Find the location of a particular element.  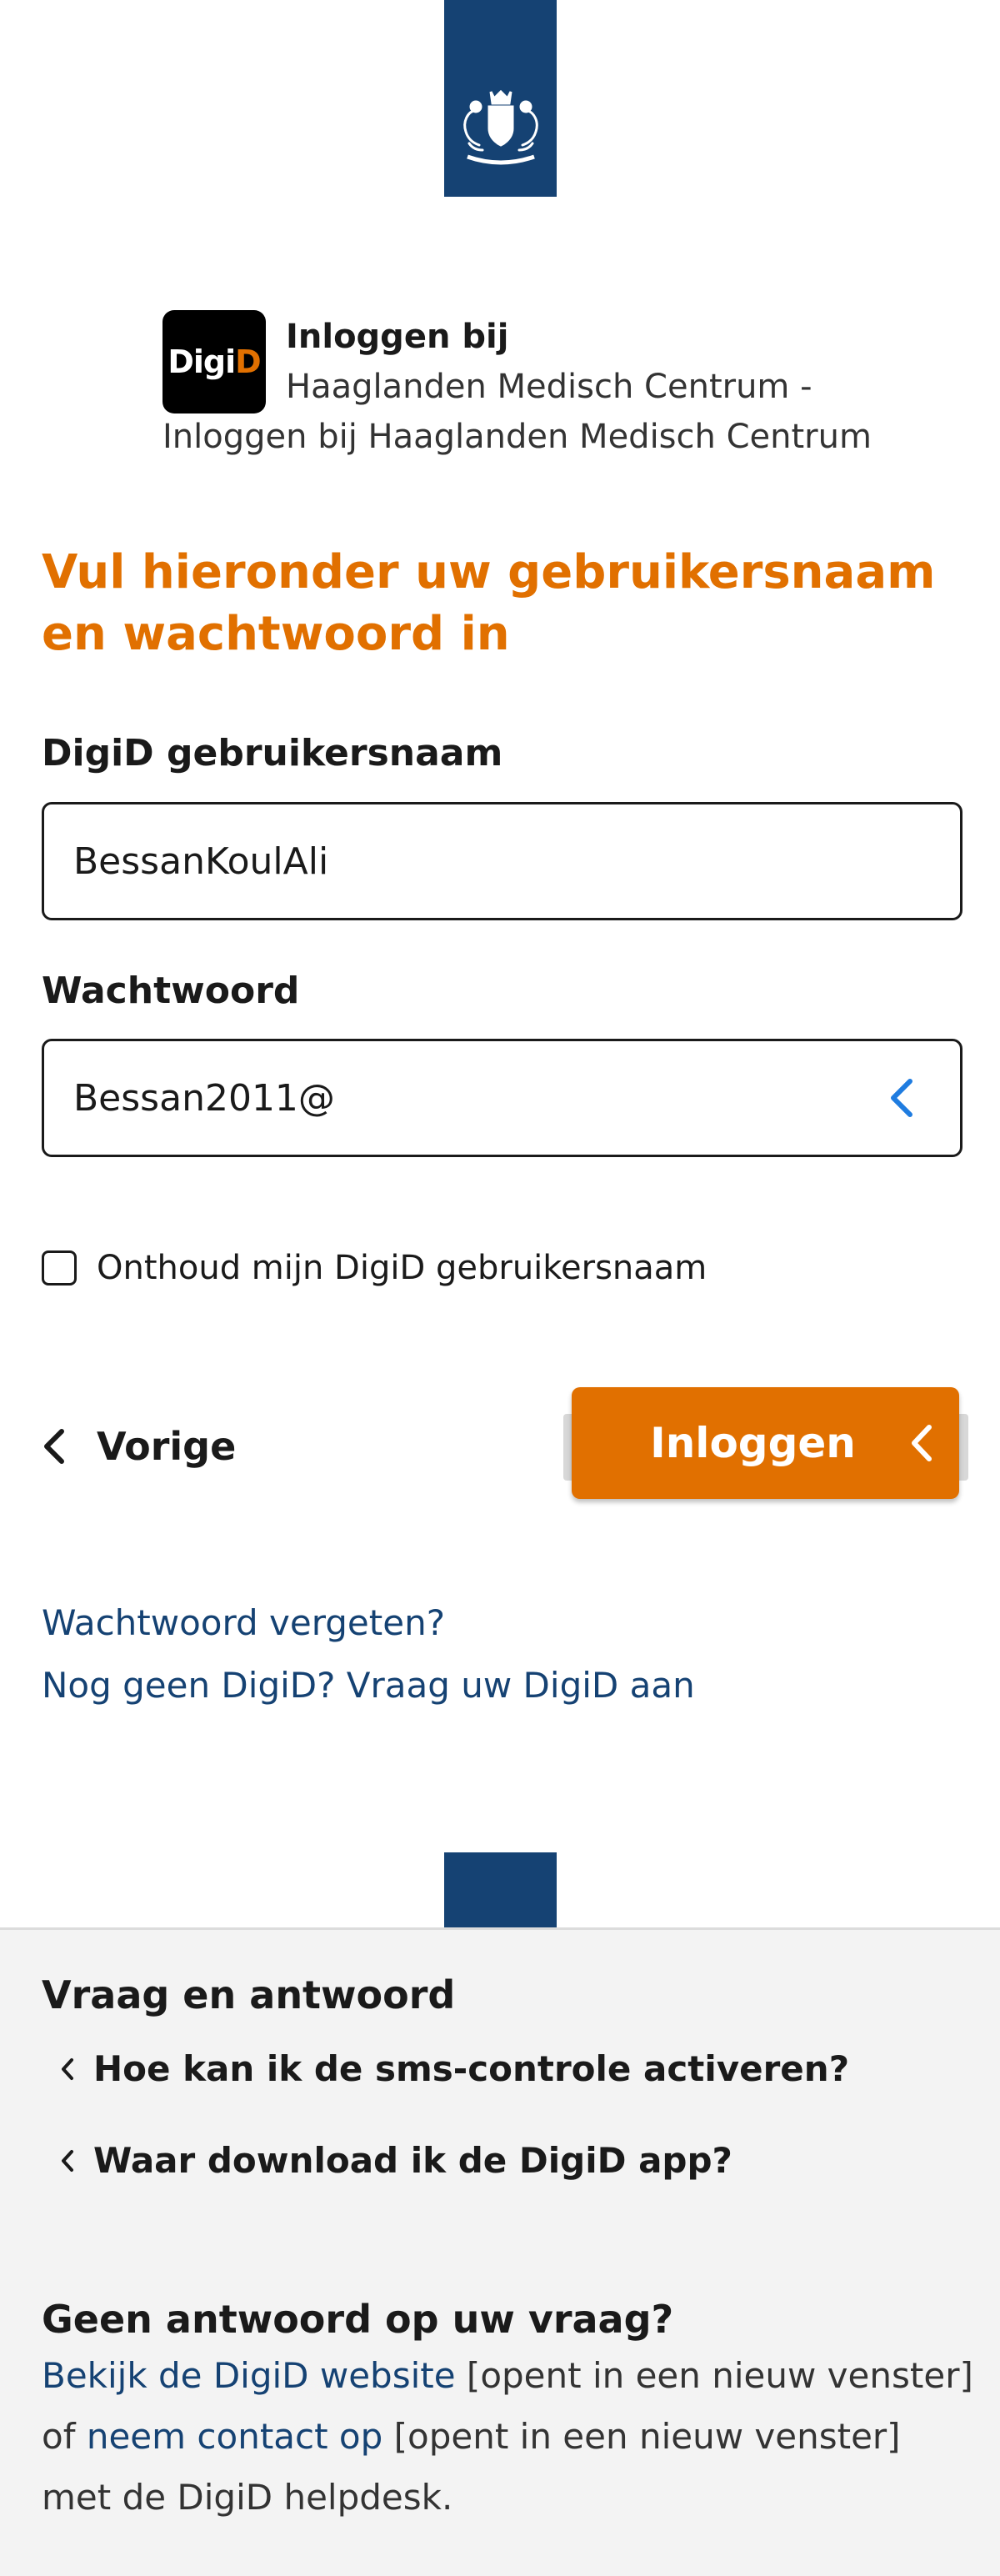

login-button: Inloggen is located at coordinates (765, 1443).